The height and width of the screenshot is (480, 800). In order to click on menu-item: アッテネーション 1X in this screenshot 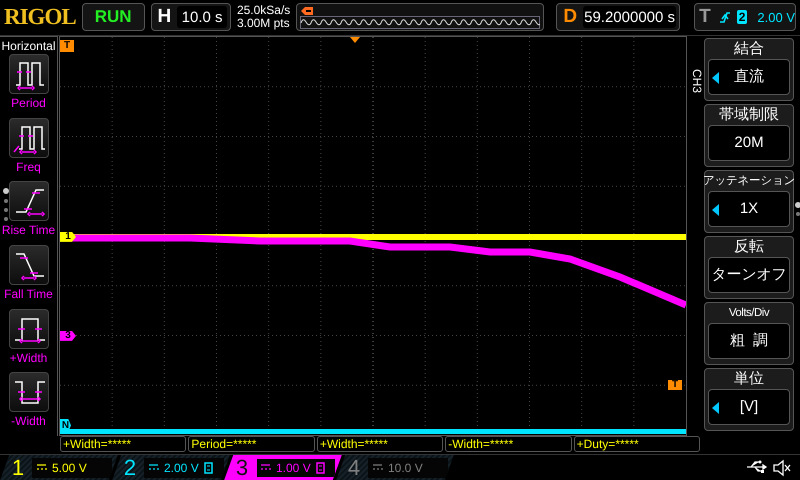, I will do `click(749, 201)`.